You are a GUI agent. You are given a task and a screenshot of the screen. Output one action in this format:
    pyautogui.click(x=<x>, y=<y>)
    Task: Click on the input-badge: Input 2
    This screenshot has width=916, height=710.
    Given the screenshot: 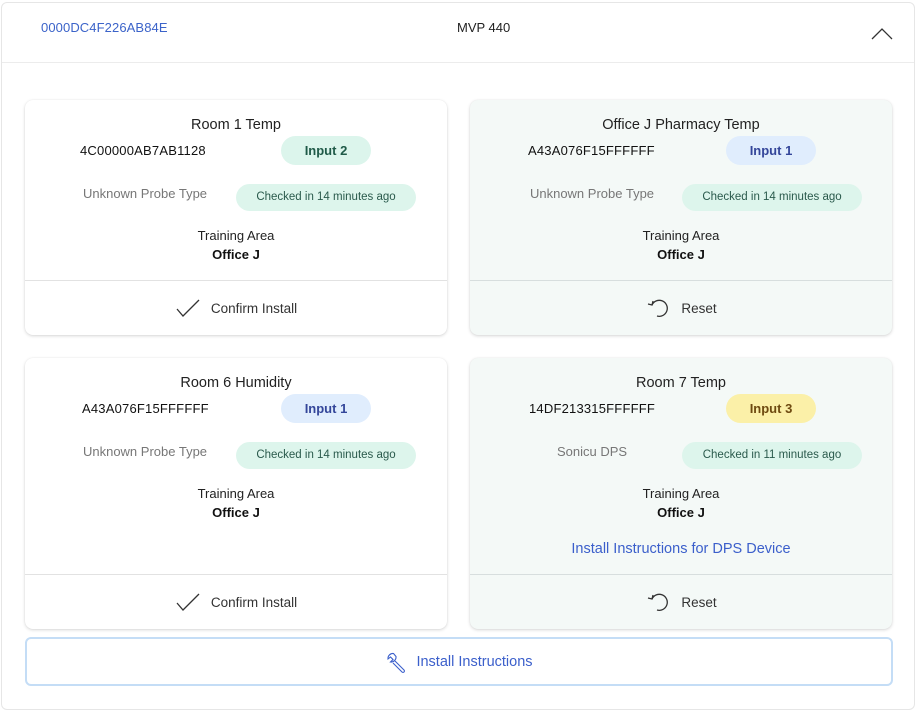 What is the action you would take?
    pyautogui.click(x=326, y=150)
    